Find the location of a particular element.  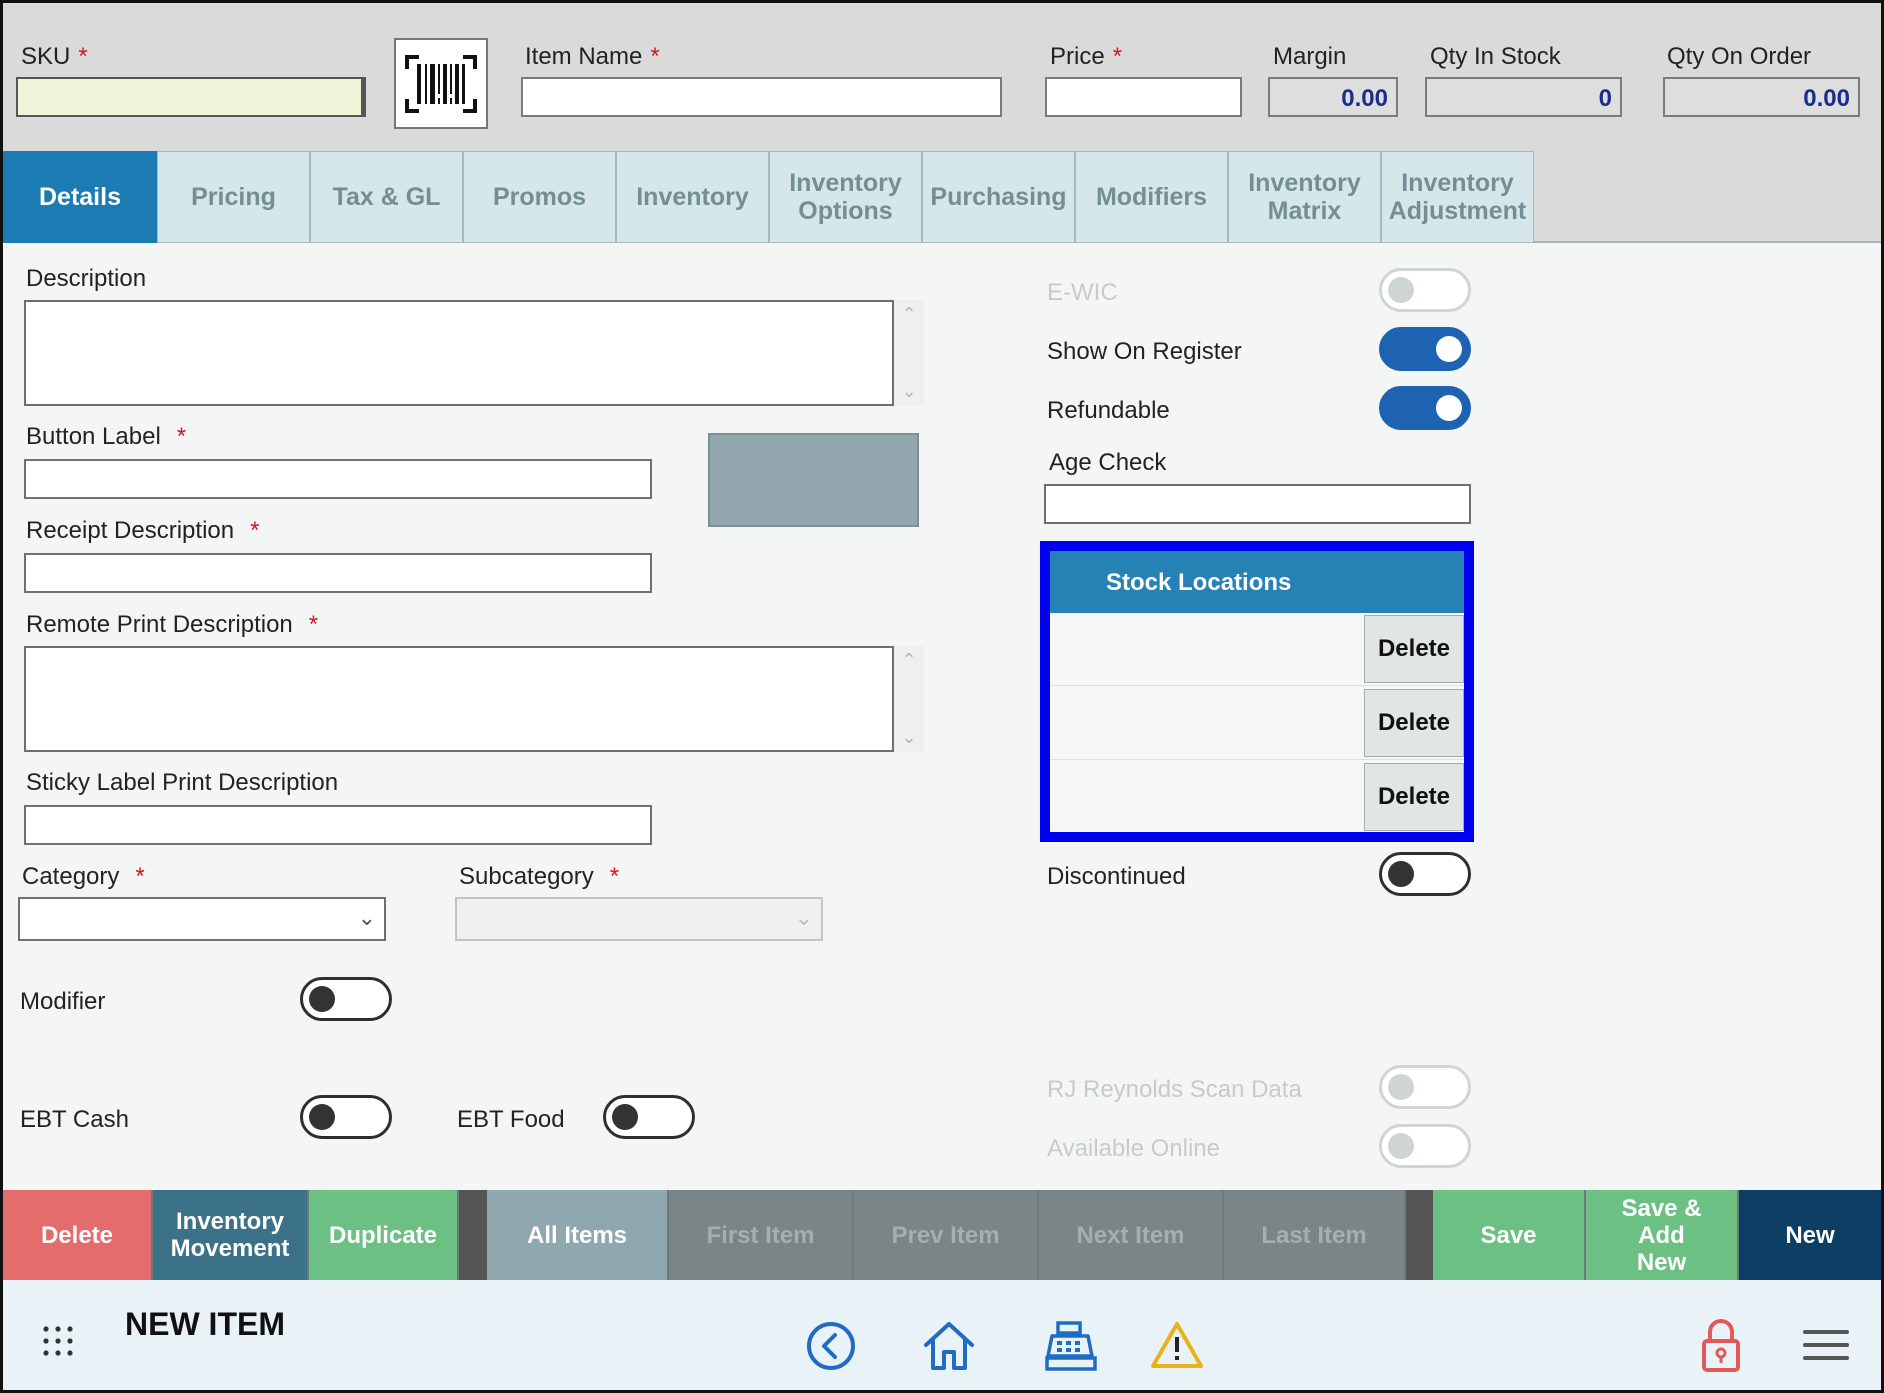

ebt-cash-label: EBT Cash is located at coordinates (74, 1119).